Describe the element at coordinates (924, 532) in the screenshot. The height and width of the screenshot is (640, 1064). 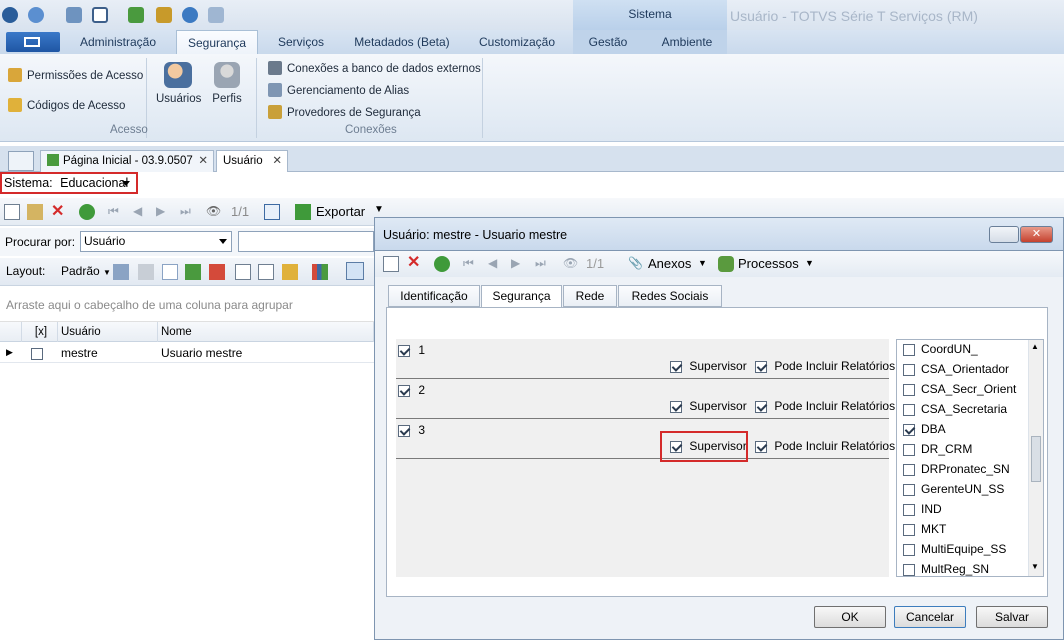
I see `profile-list-item: MKT` at that location.